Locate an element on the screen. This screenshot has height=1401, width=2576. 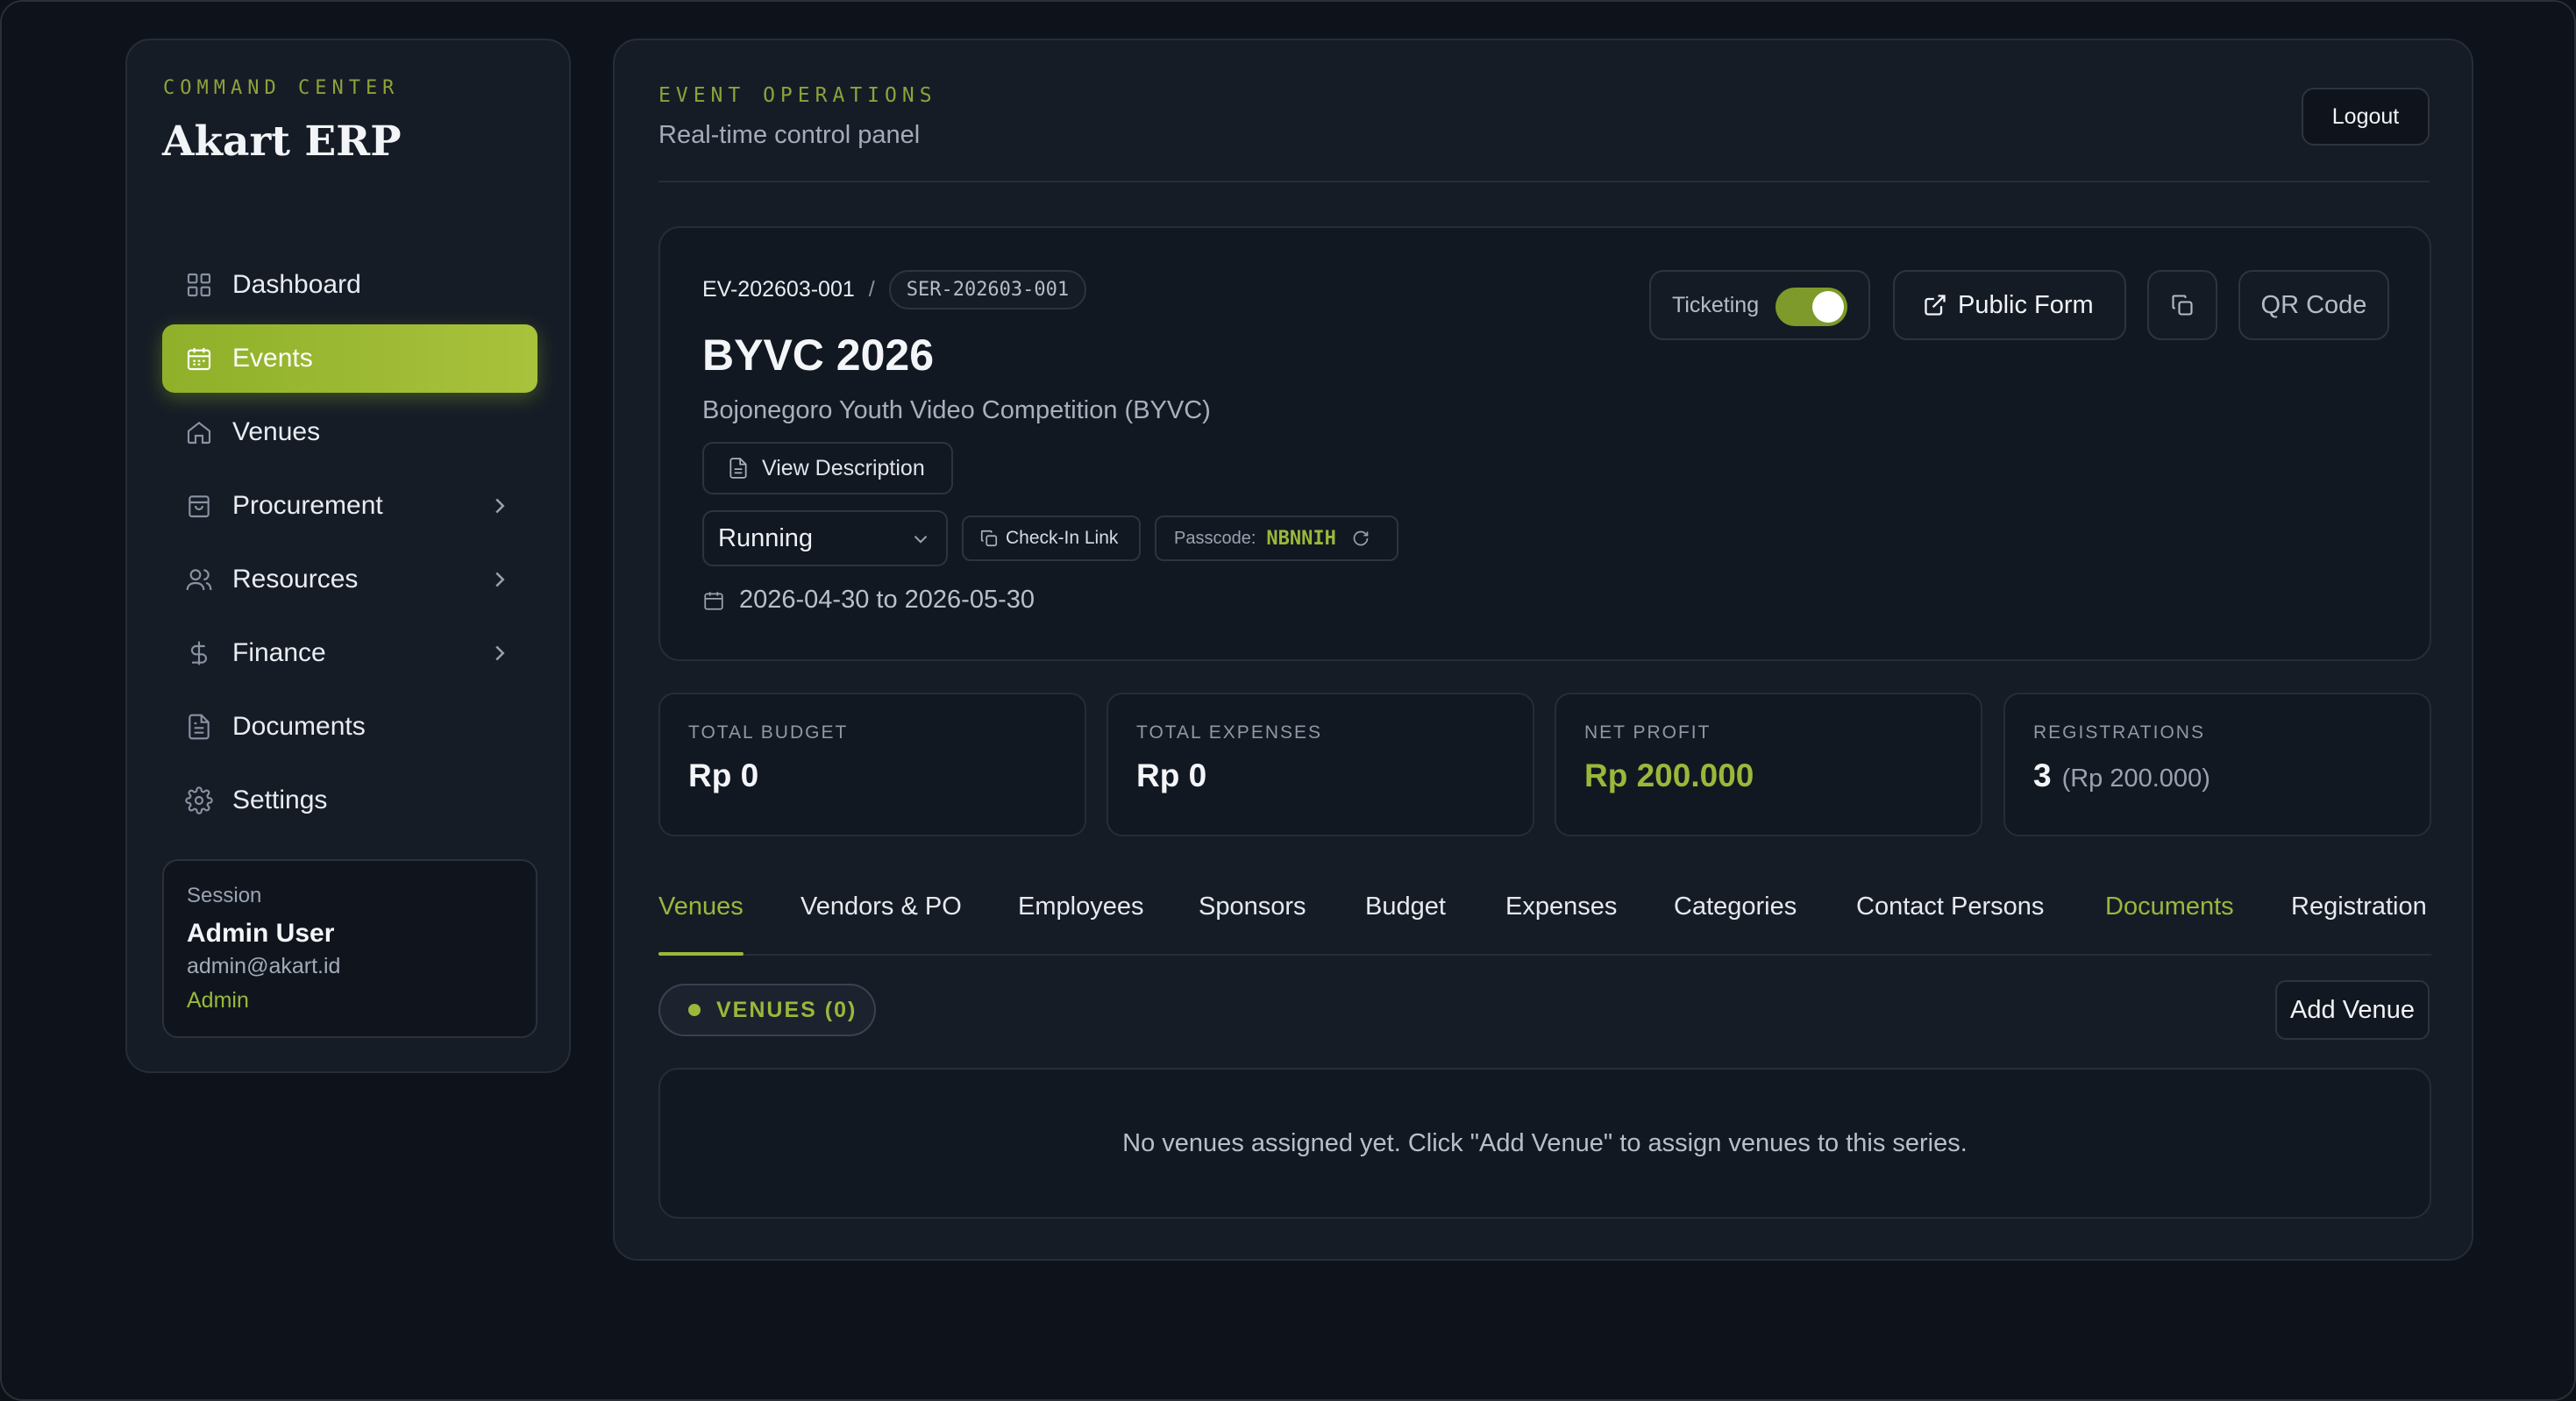
tab-employees: Employees is located at coordinates (1080, 924).